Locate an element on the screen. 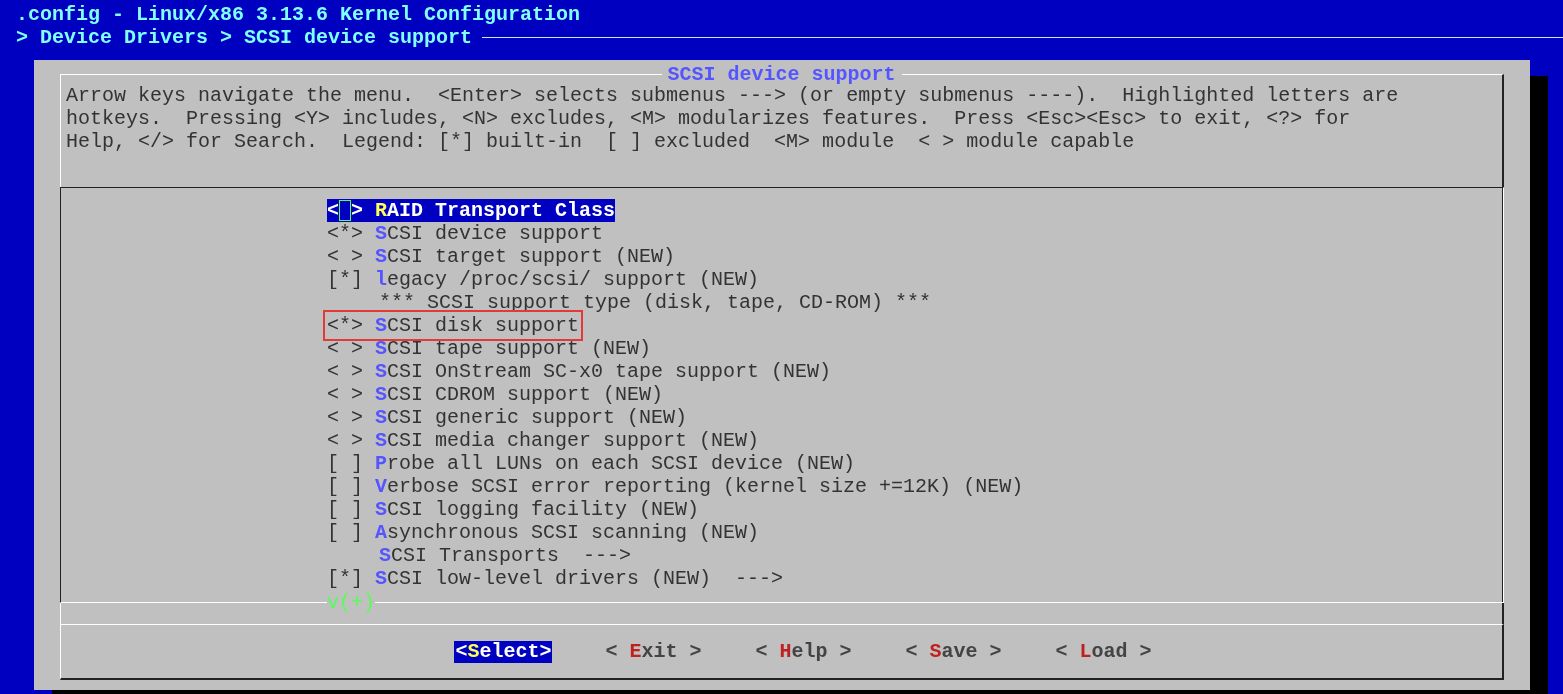 This screenshot has height=694, width=1563. text-cursor is located at coordinates (345, 210).